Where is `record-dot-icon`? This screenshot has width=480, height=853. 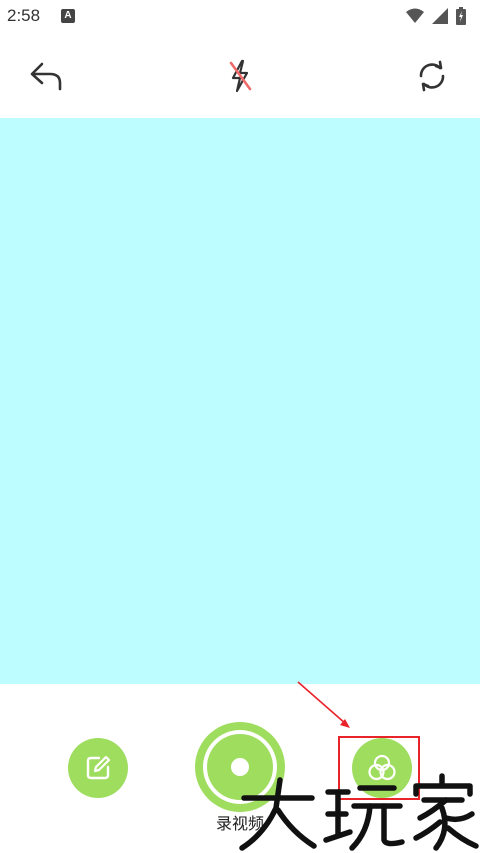 record-dot-icon is located at coordinates (240, 767).